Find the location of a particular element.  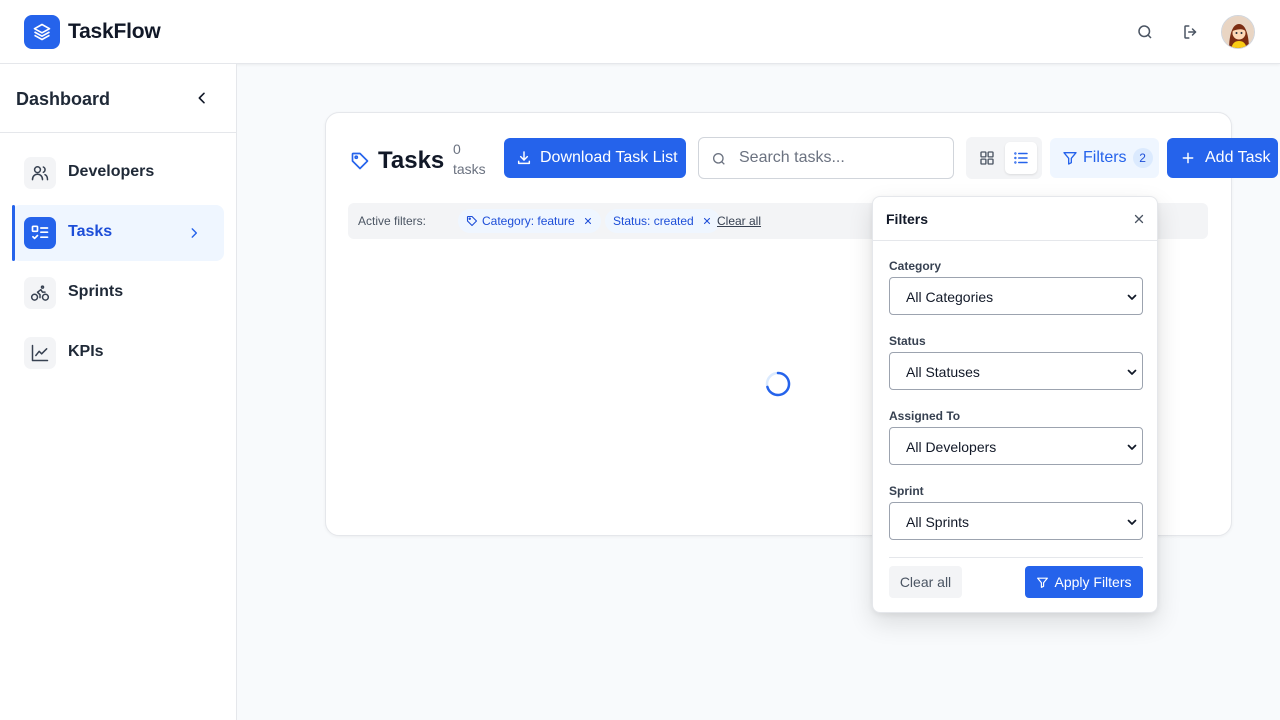

sidebar-item-kpis: KPIs is located at coordinates (118, 353).